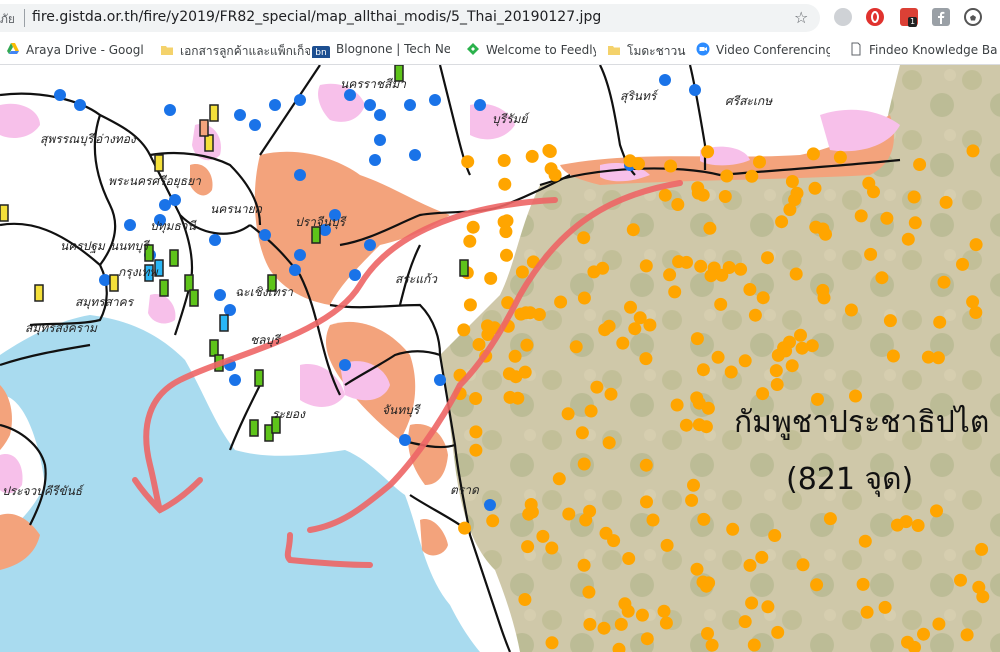  Describe the element at coordinates (7, 19) in the screenshot. I see `security-indicator: ภัย` at that location.